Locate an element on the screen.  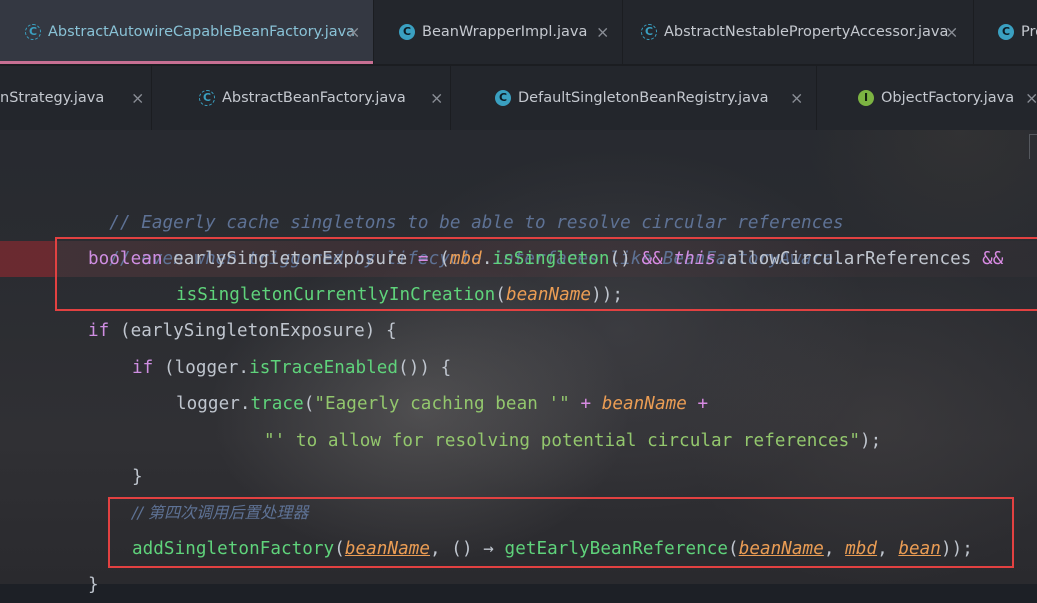
tab-object-factory: I ObjectFactory.java × is located at coordinates (927, 98).